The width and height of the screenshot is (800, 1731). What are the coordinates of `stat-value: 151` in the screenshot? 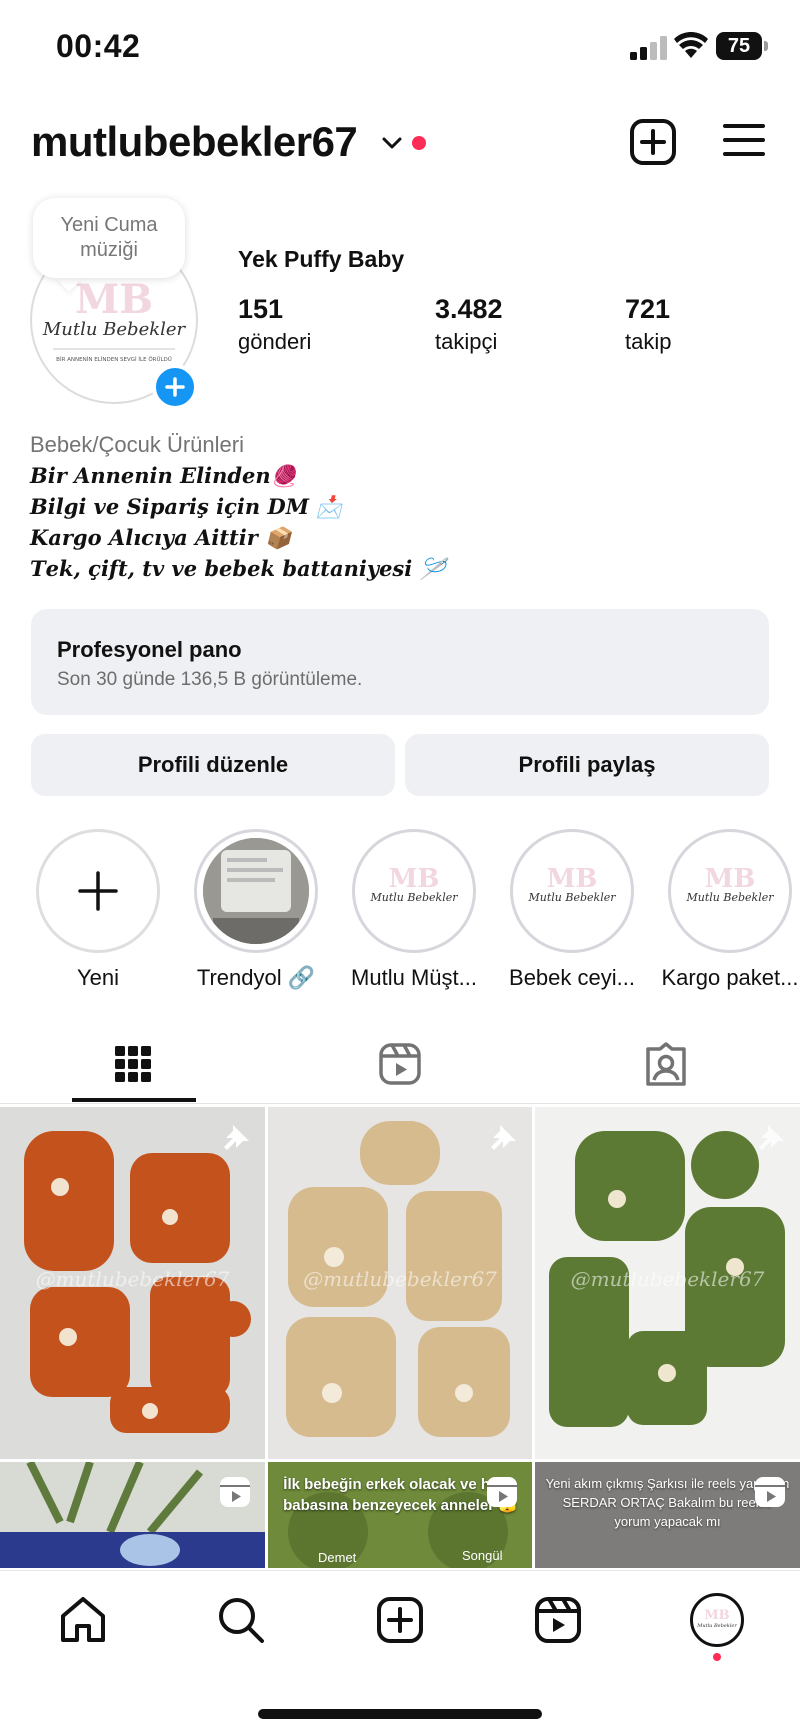 It's located at (261, 309).